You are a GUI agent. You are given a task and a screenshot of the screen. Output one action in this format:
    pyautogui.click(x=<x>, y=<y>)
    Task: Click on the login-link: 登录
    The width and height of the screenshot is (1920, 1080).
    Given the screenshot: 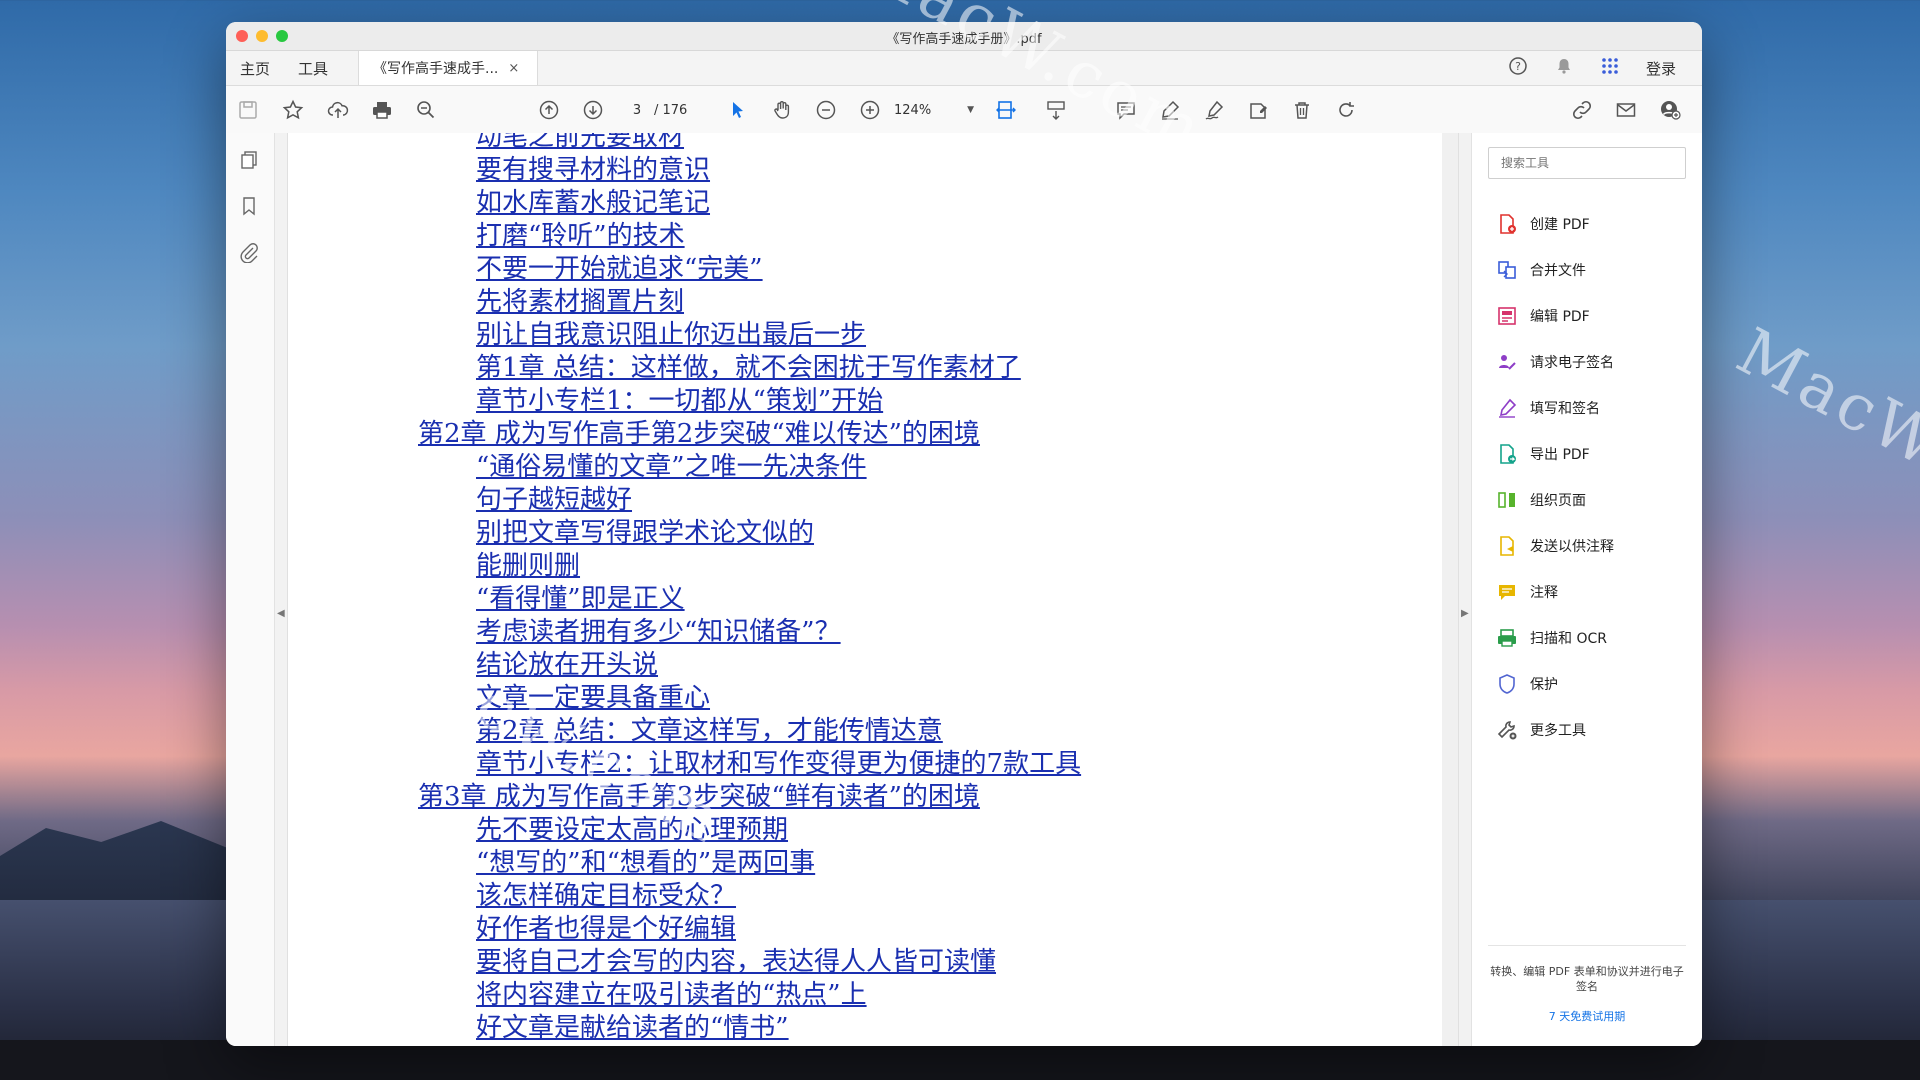 What is the action you would take?
    pyautogui.click(x=1661, y=68)
    